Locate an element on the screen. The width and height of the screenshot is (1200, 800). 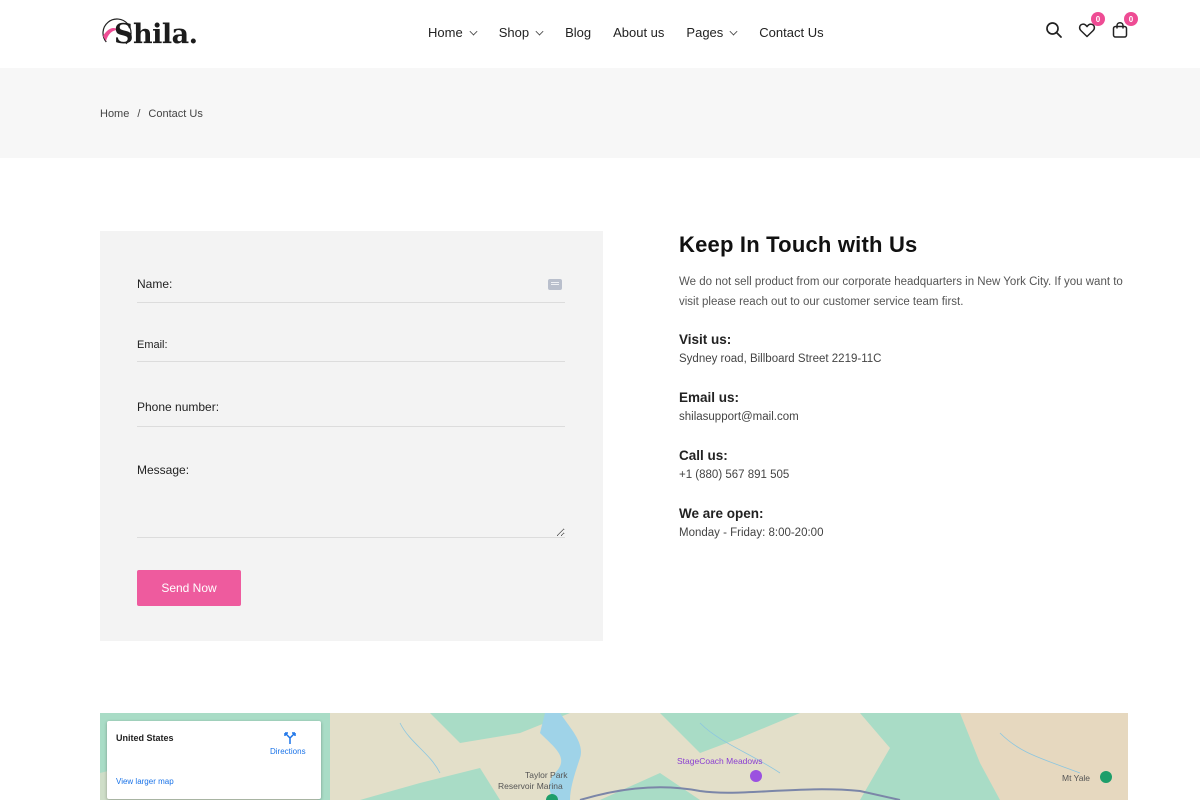
nav-item-label: Shop is located at coordinates (514, 32).